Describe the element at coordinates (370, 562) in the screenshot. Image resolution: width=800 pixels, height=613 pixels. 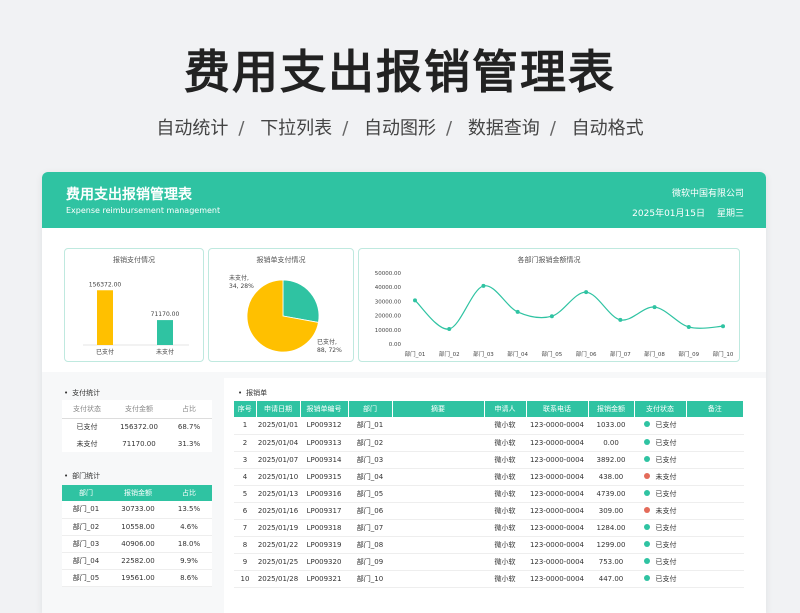
I see `table-cell: 部门_09` at that location.